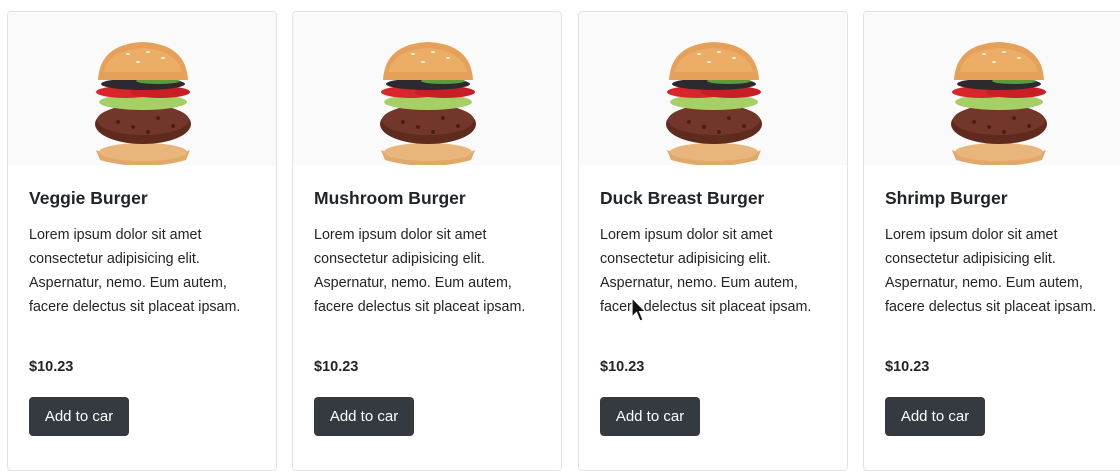 This screenshot has width=1120, height=471. What do you see at coordinates (682, 198) in the screenshot?
I see `product-title: Duck Breast Burger` at bounding box center [682, 198].